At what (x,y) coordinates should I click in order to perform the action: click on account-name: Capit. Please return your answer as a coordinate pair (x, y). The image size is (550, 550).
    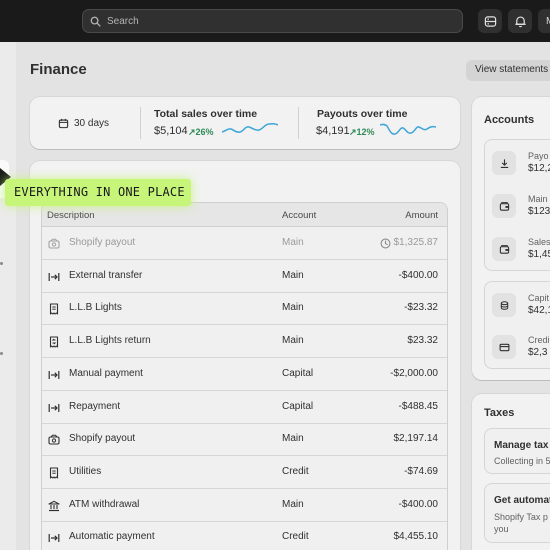
    Looking at the image, I should click on (539, 298).